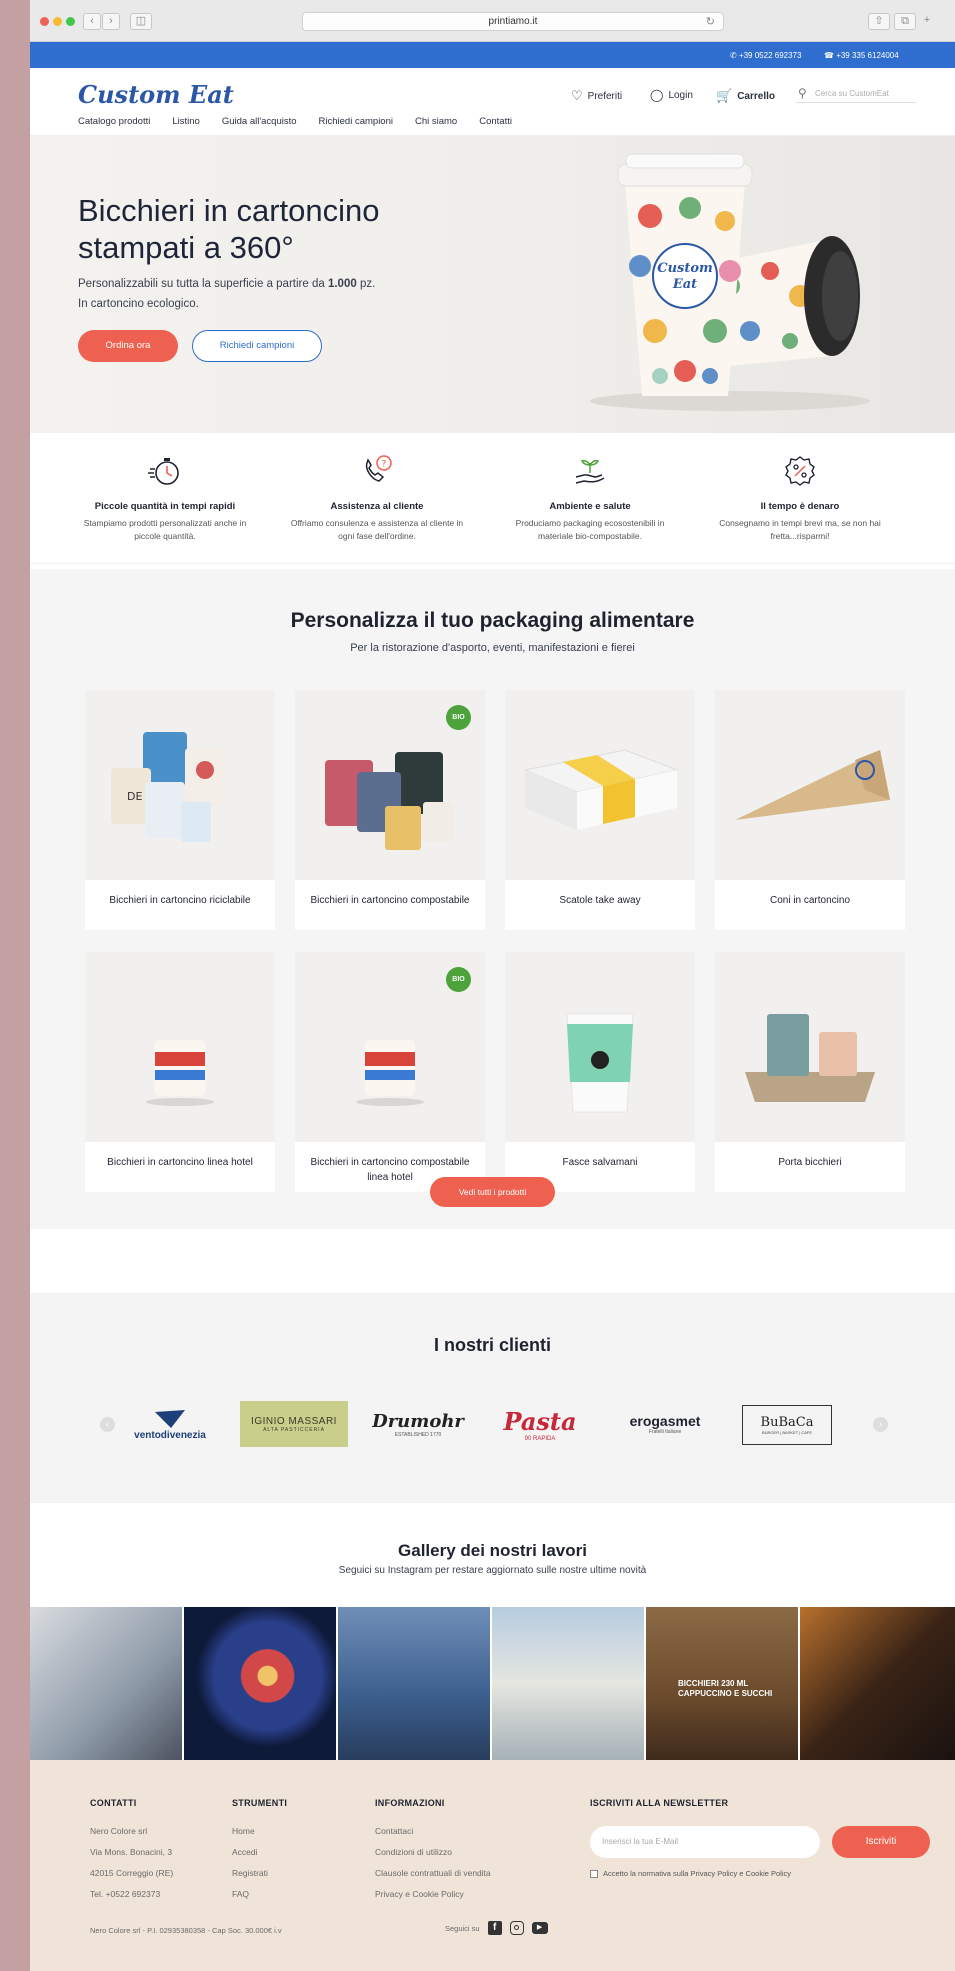  I want to click on search-input: ⚲ Cerca su CustomEat, so click(856, 93).